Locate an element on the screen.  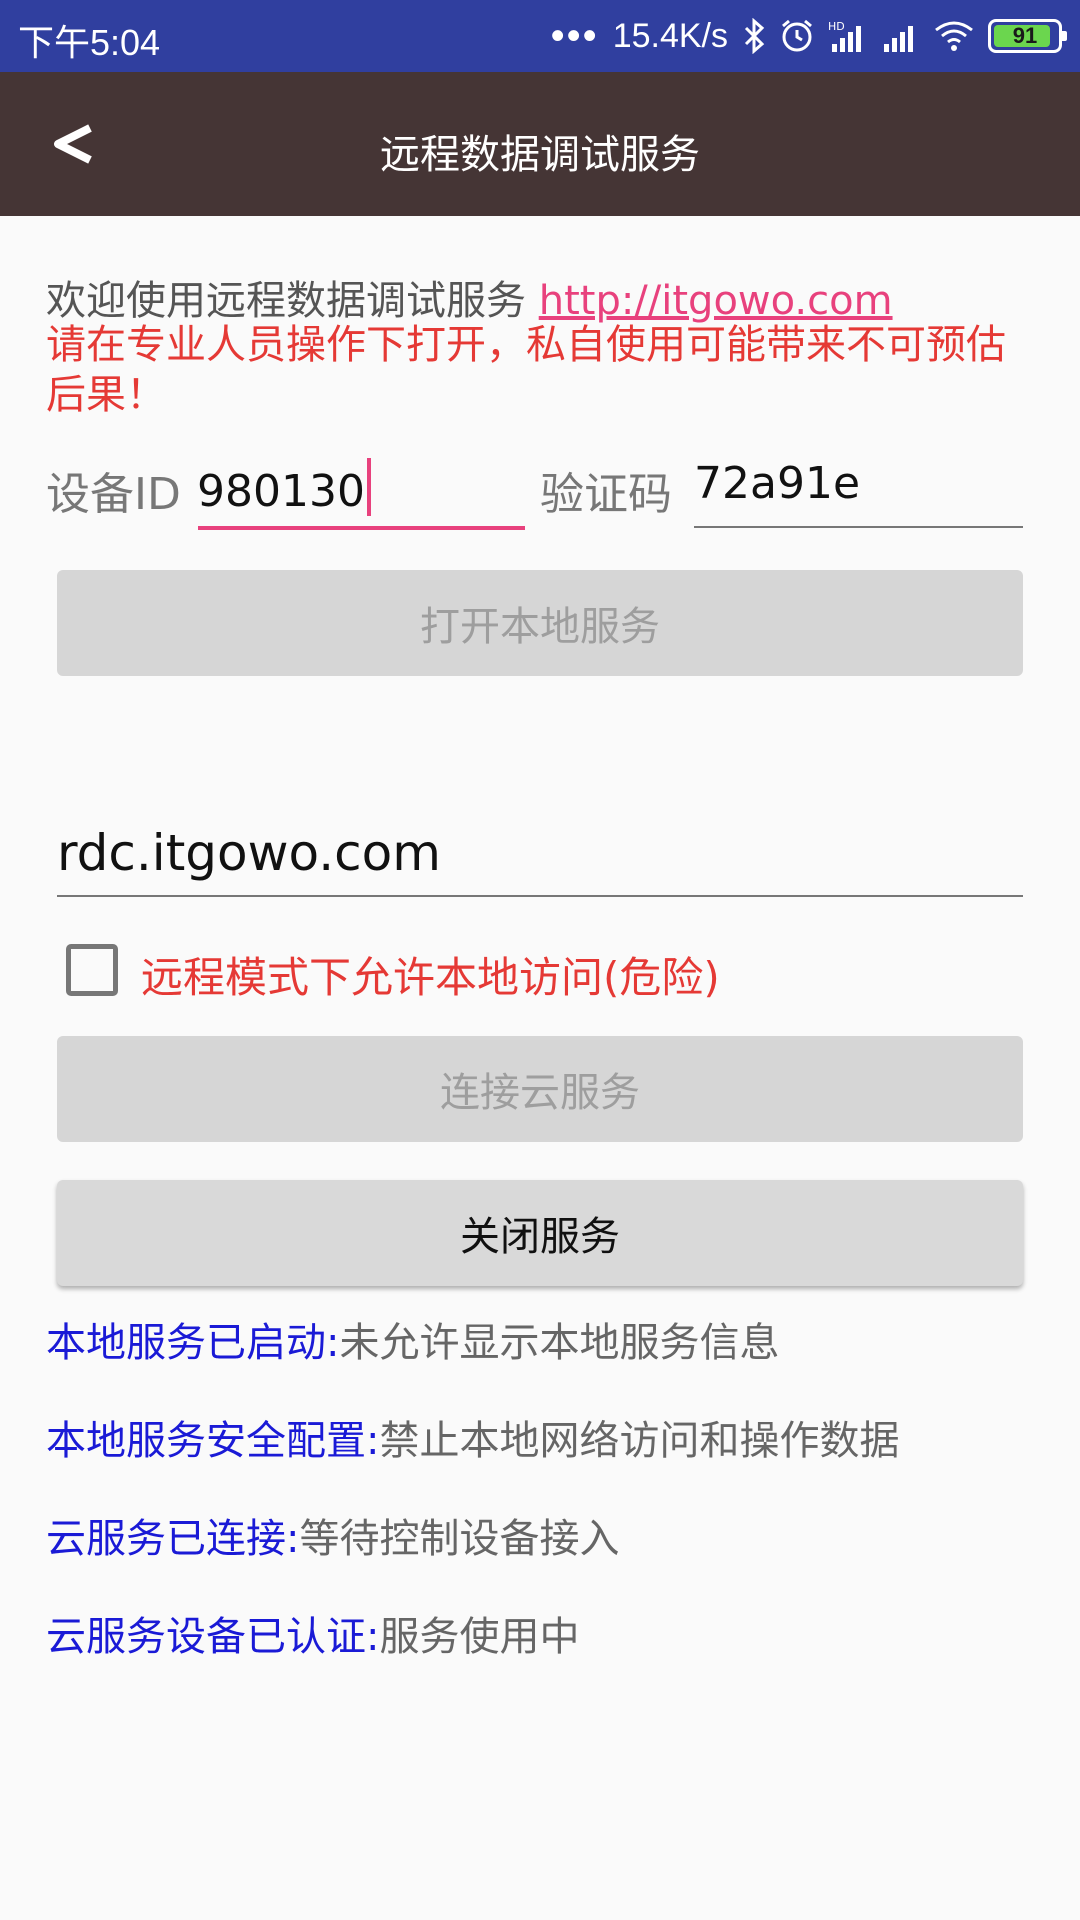
server-host-underline is located at coordinates (540, 896).